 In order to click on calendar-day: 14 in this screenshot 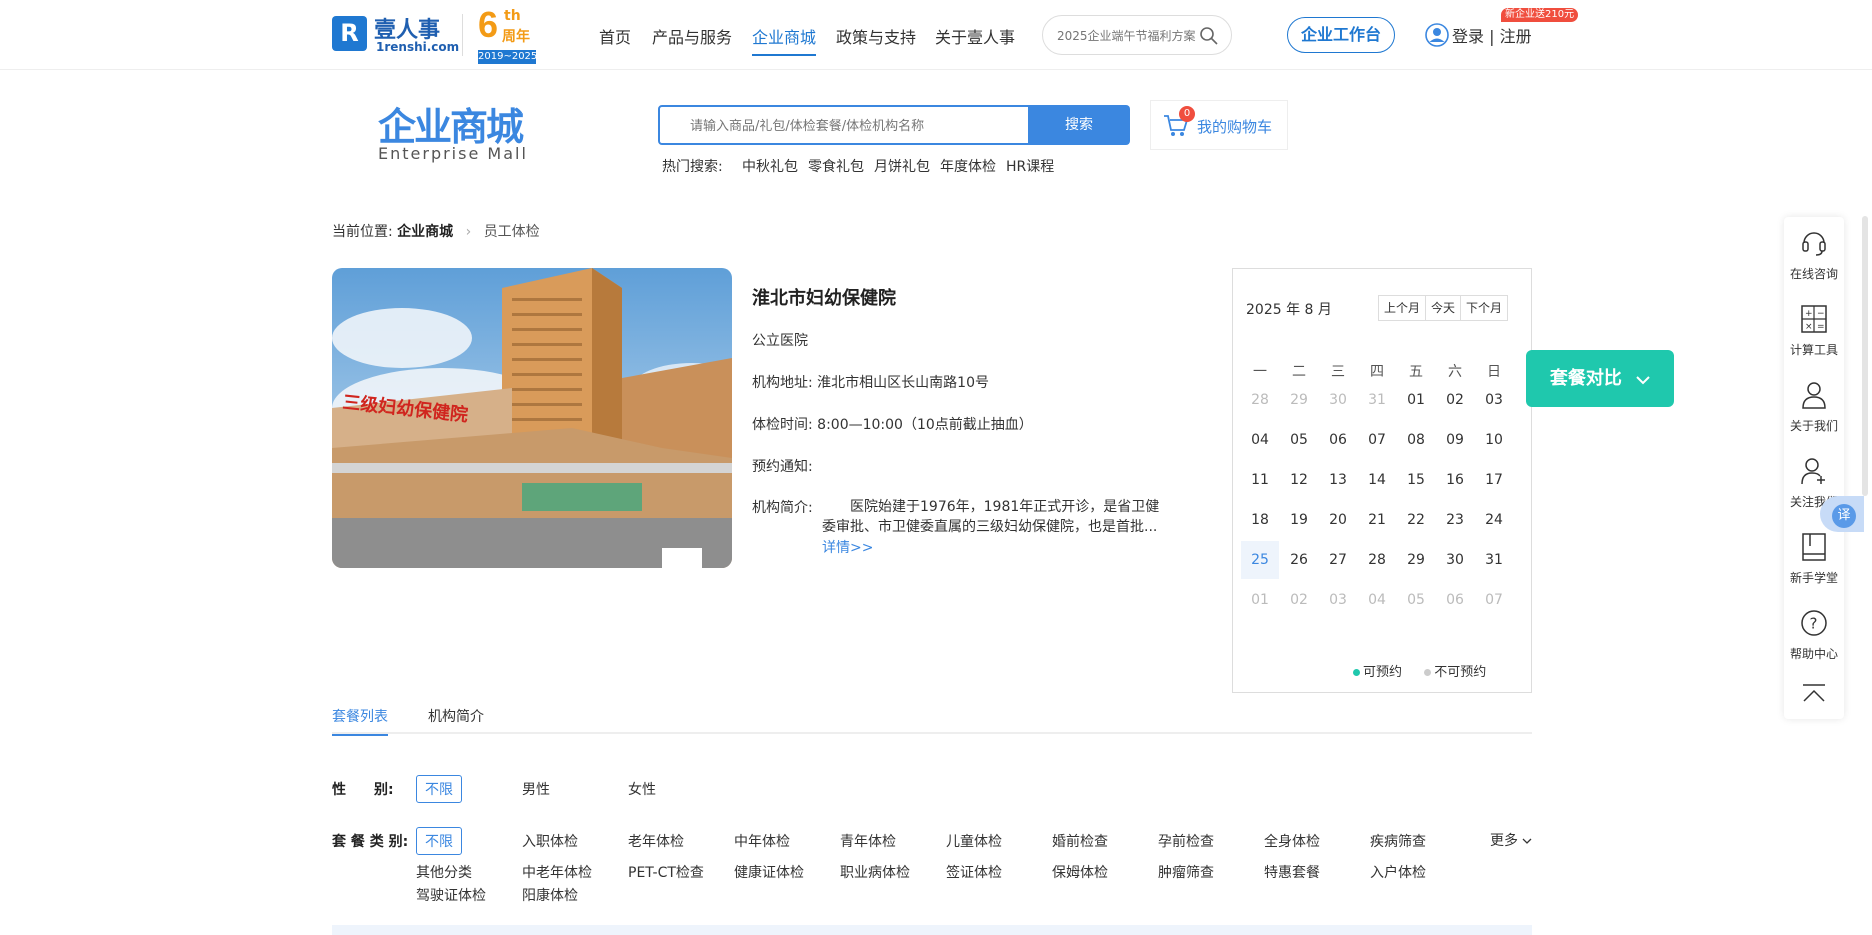, I will do `click(1377, 480)`.